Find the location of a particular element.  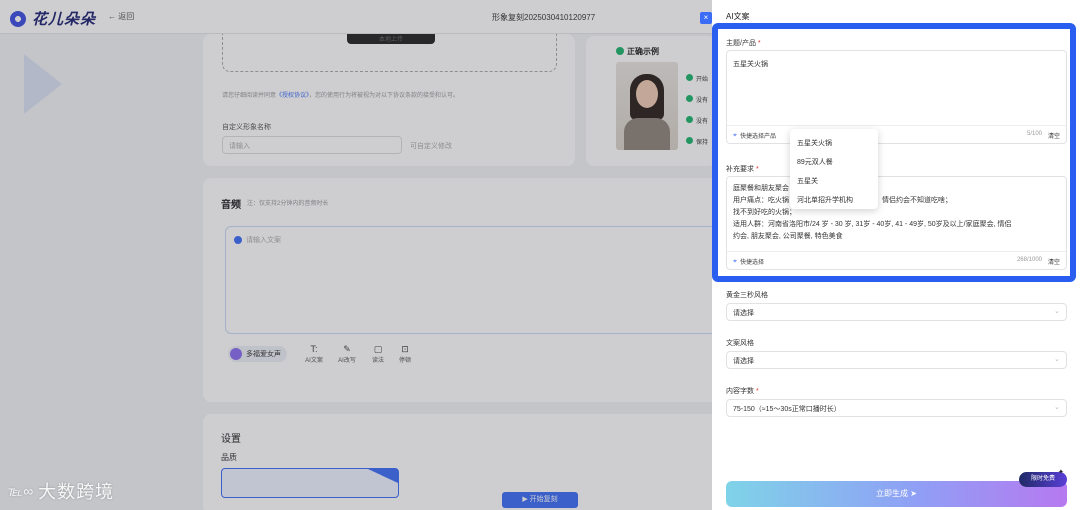

close-icon: × is located at coordinates (706, 18).